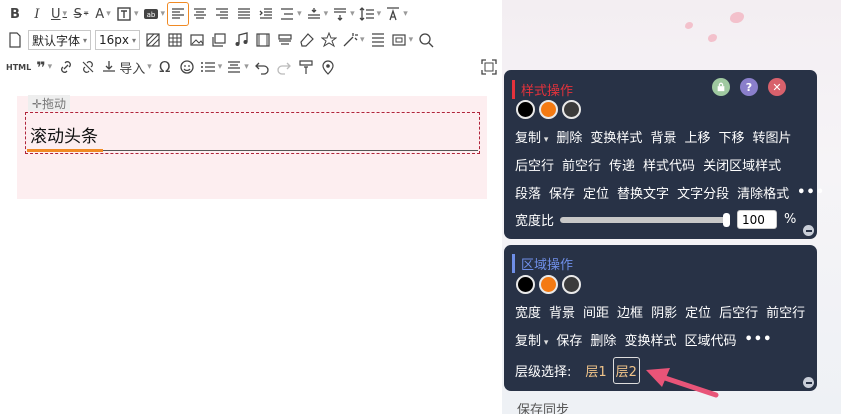  What do you see at coordinates (353, 40) in the screenshot?
I see `magic-wand-icon` at bounding box center [353, 40].